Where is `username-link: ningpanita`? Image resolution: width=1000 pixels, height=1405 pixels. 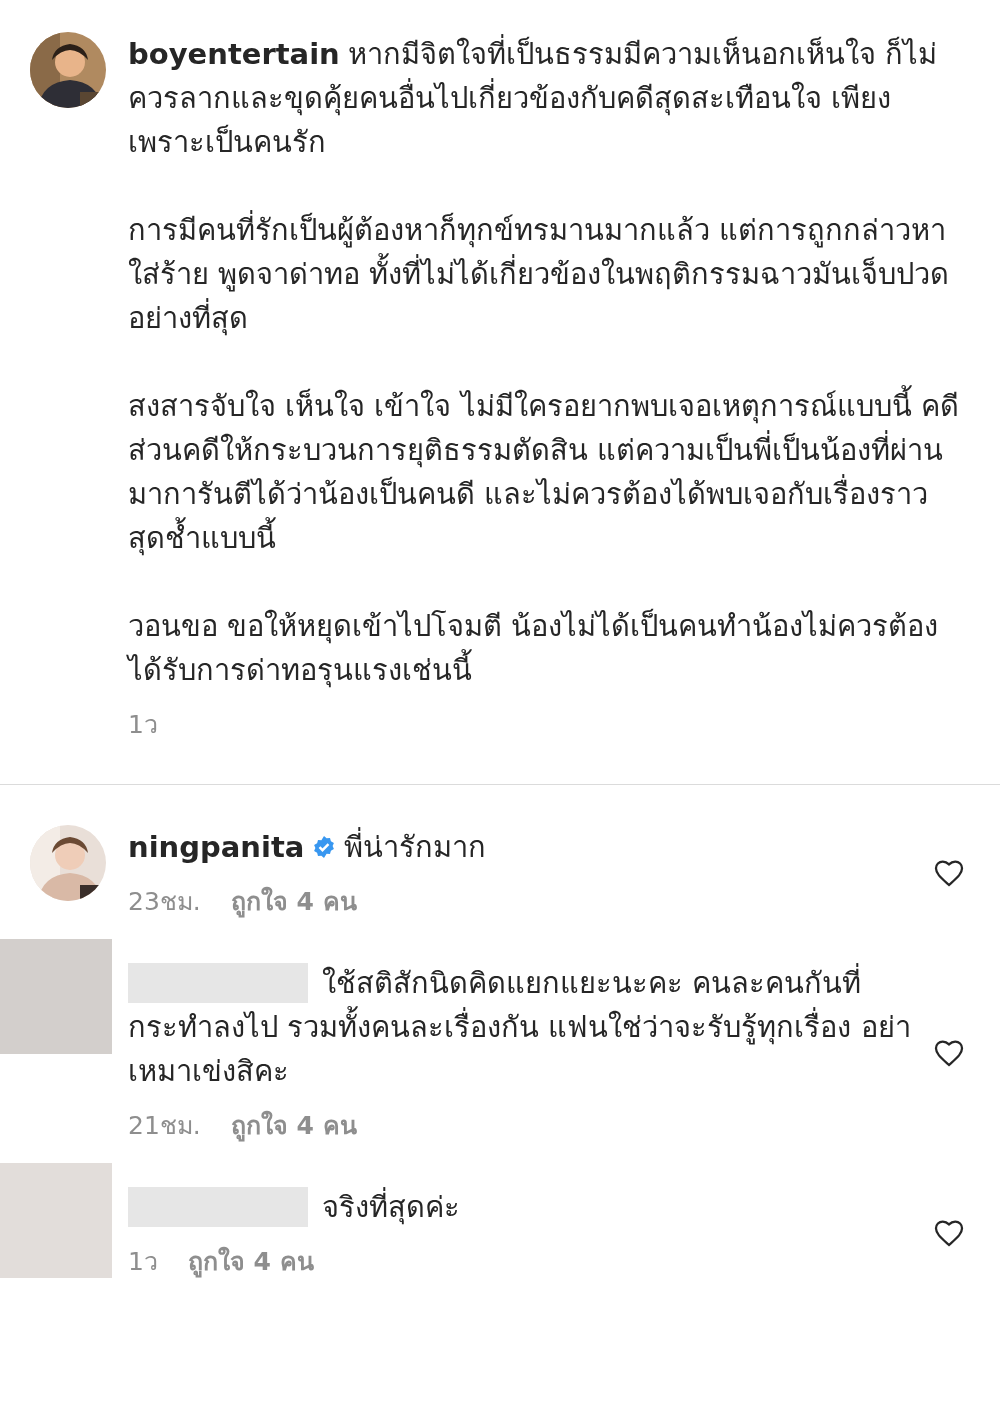 username-link: ningpanita is located at coordinates (216, 847).